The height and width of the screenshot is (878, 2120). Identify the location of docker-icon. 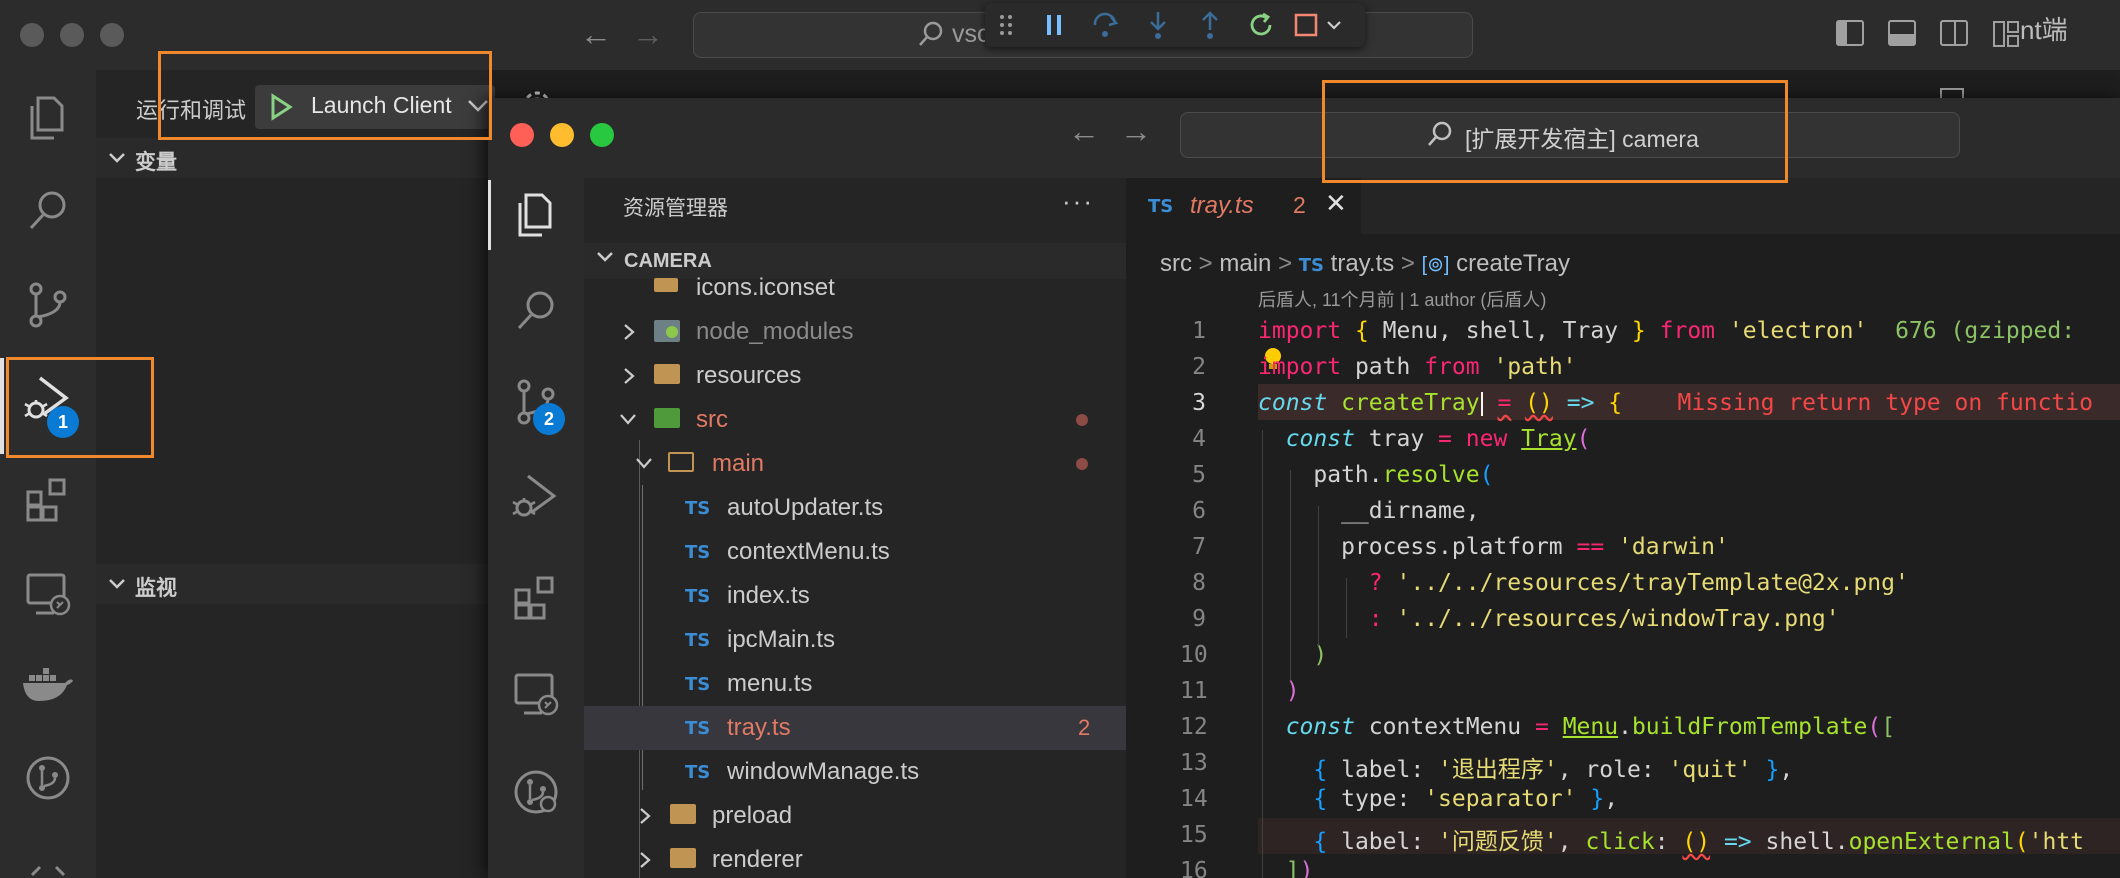
(48, 685).